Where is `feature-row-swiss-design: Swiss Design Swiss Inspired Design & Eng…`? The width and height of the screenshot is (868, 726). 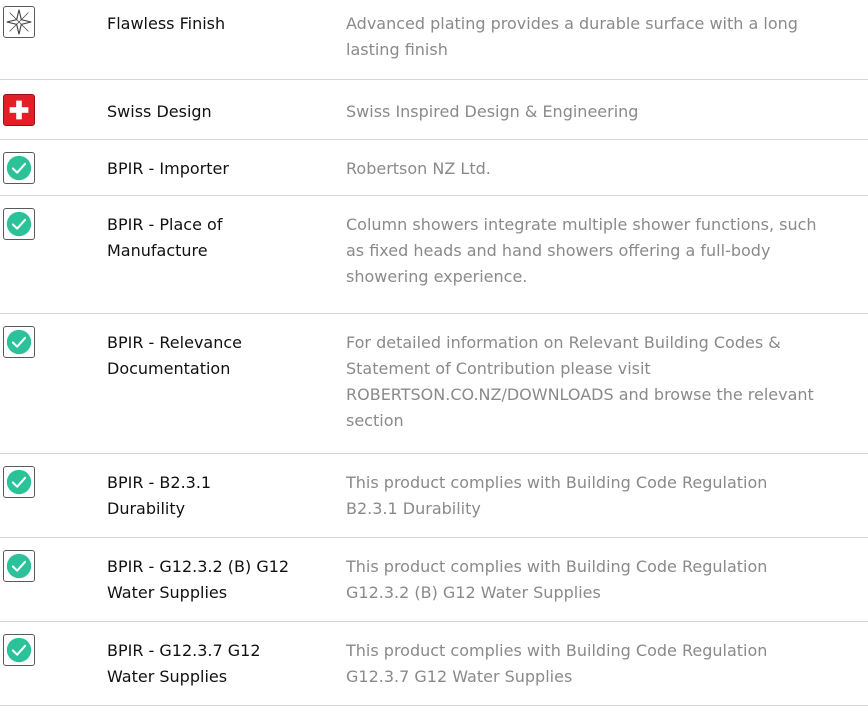
feature-row-swiss-design: Swiss Design Swiss Inspired Design & Eng… is located at coordinates (434, 110).